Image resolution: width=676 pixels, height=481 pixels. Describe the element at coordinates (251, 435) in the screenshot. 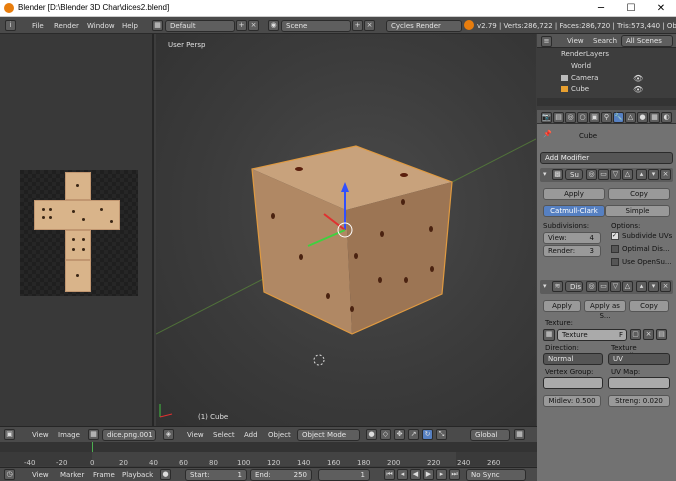

I see `view3d-menu-add: Add` at that location.